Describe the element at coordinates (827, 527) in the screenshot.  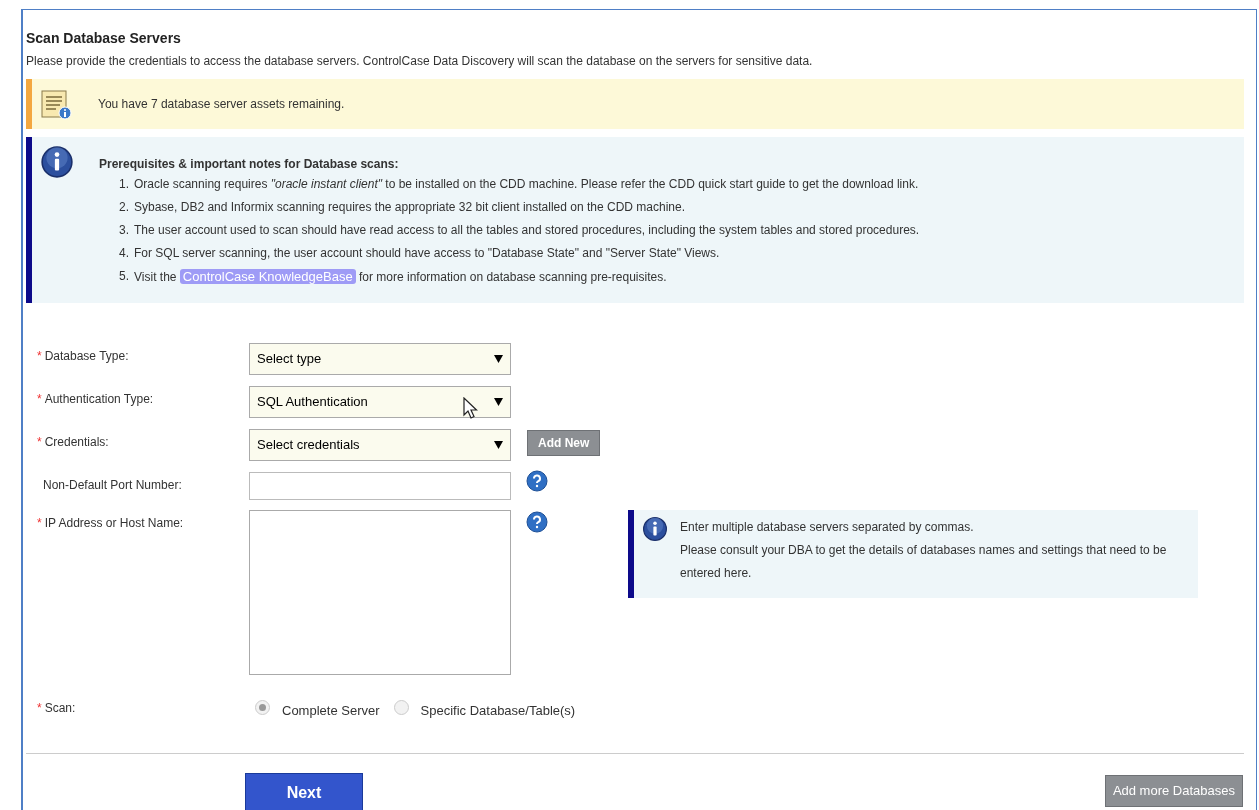
I see `hint-text: Enter multiple database servers separated by commas.` at that location.